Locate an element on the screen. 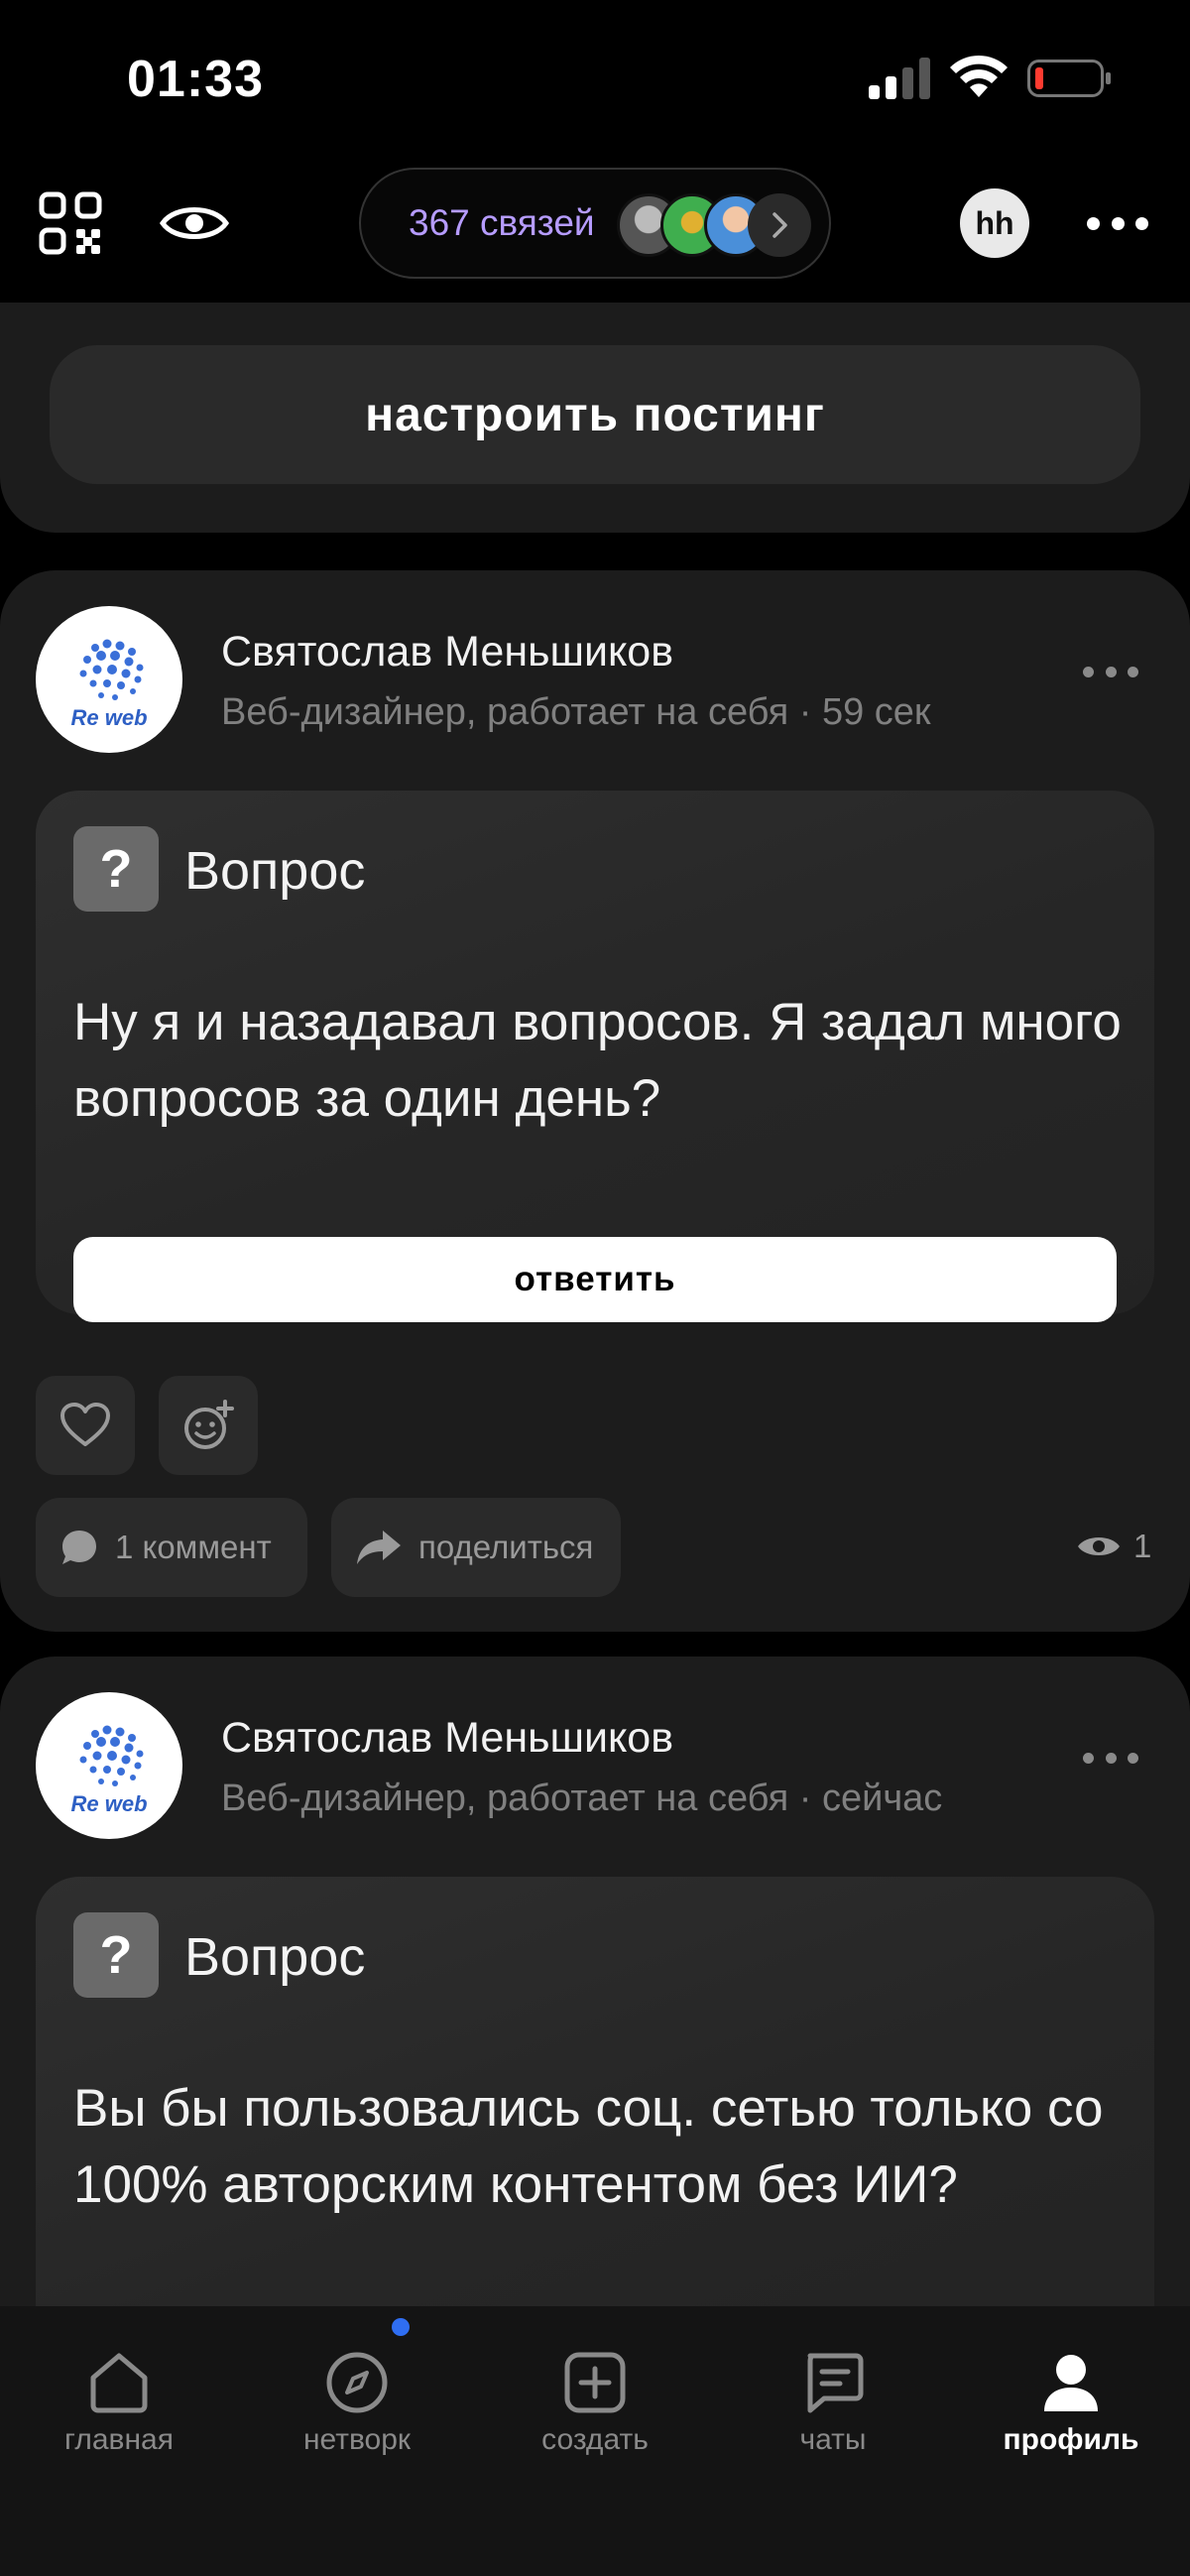  answer-button: ответить is located at coordinates (595, 1279).